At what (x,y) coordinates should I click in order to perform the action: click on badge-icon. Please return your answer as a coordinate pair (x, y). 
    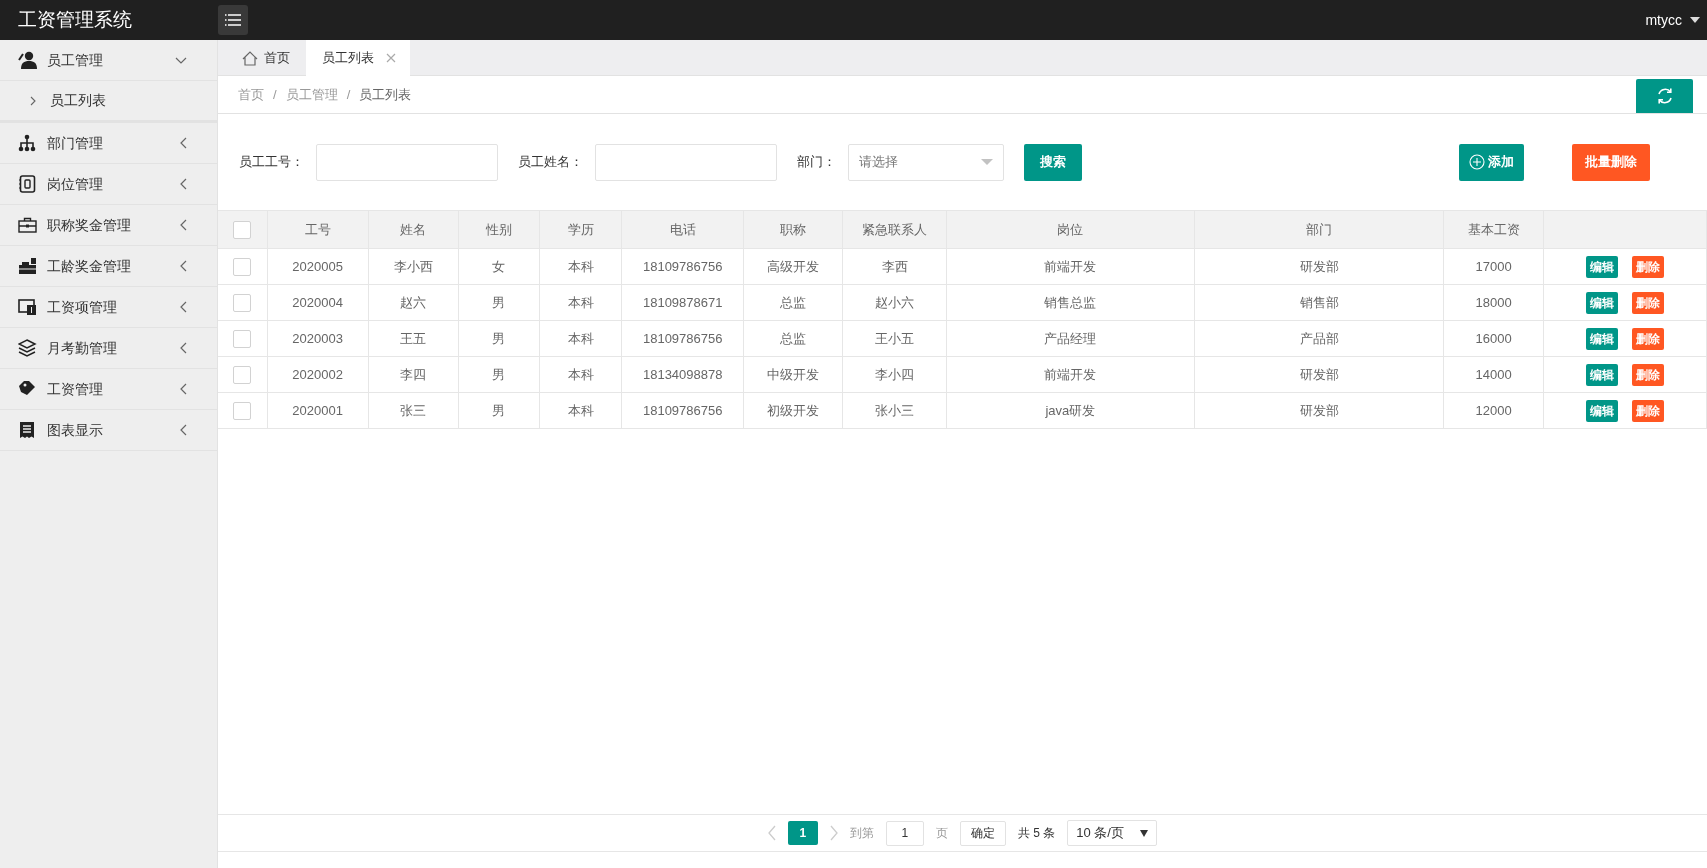
    Looking at the image, I should click on (27, 184).